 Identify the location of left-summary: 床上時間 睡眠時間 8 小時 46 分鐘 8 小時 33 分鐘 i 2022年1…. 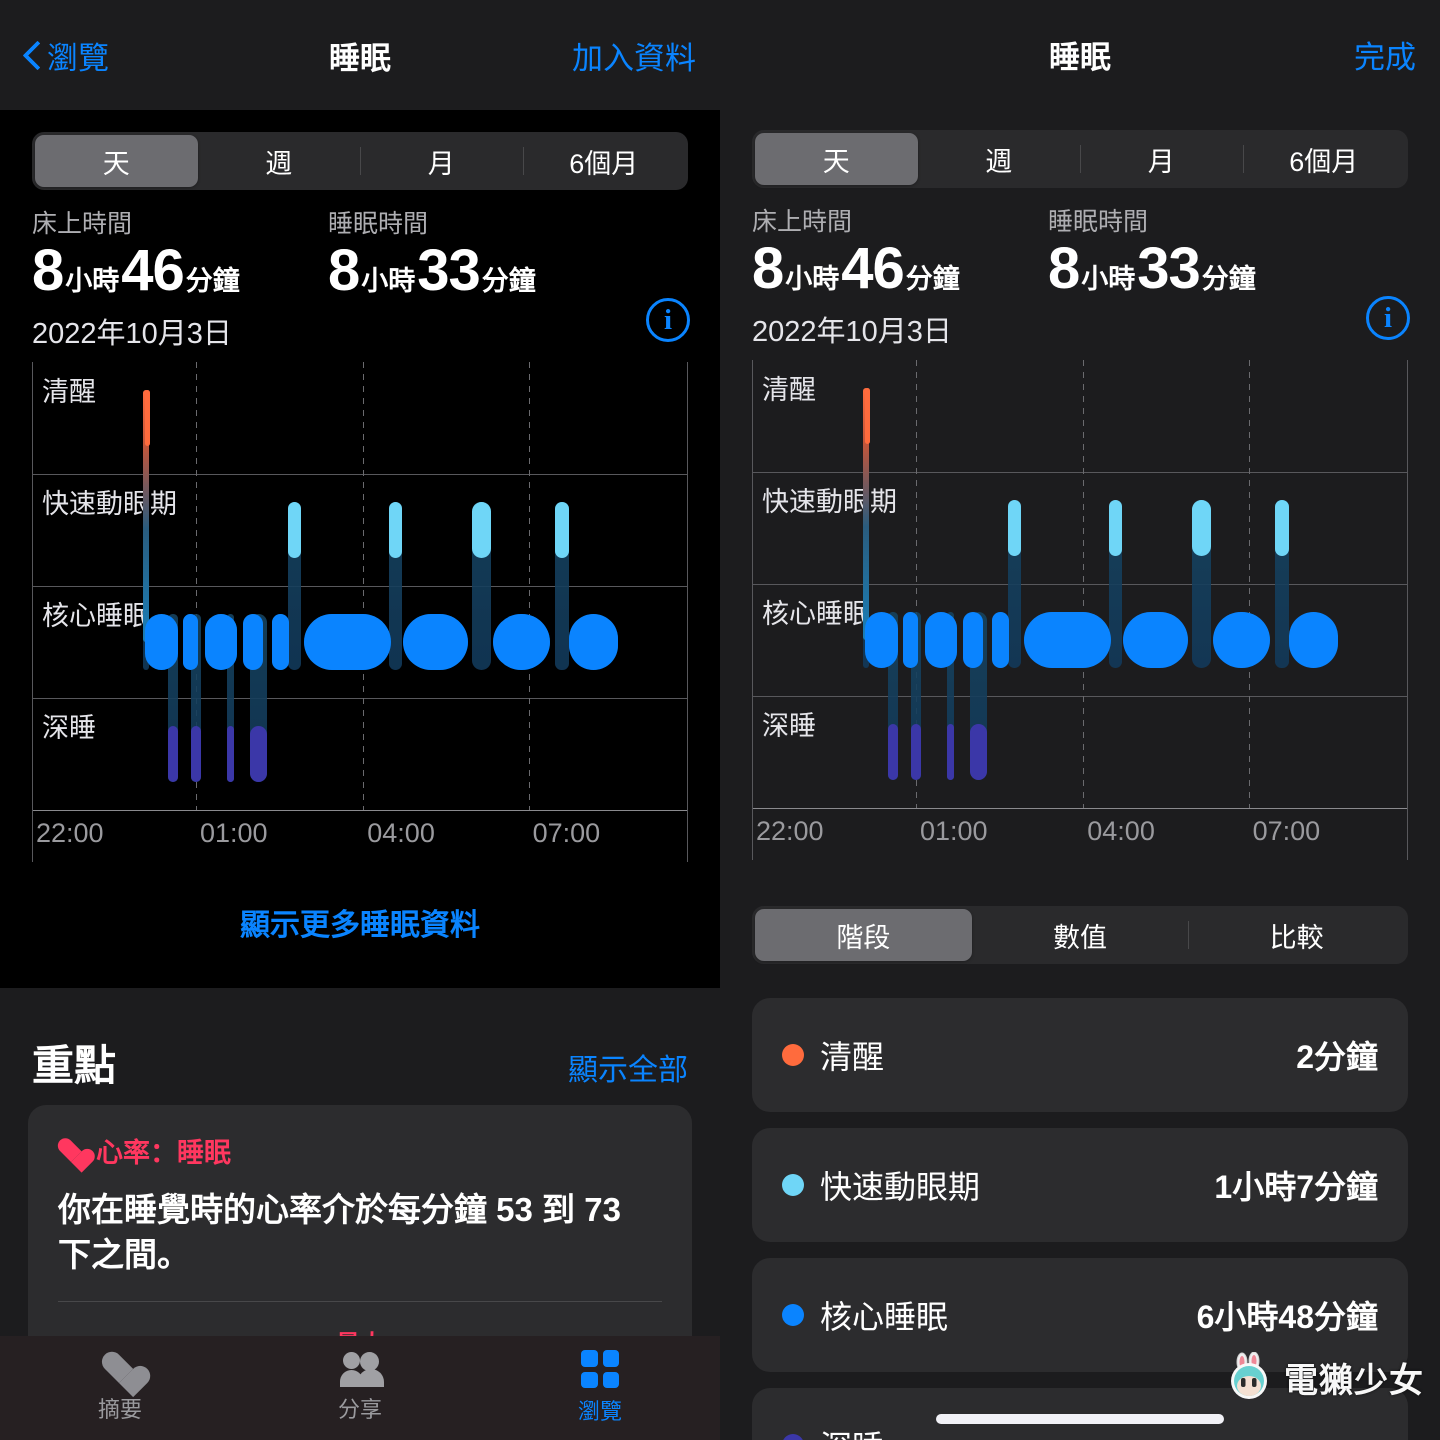
(360, 271).